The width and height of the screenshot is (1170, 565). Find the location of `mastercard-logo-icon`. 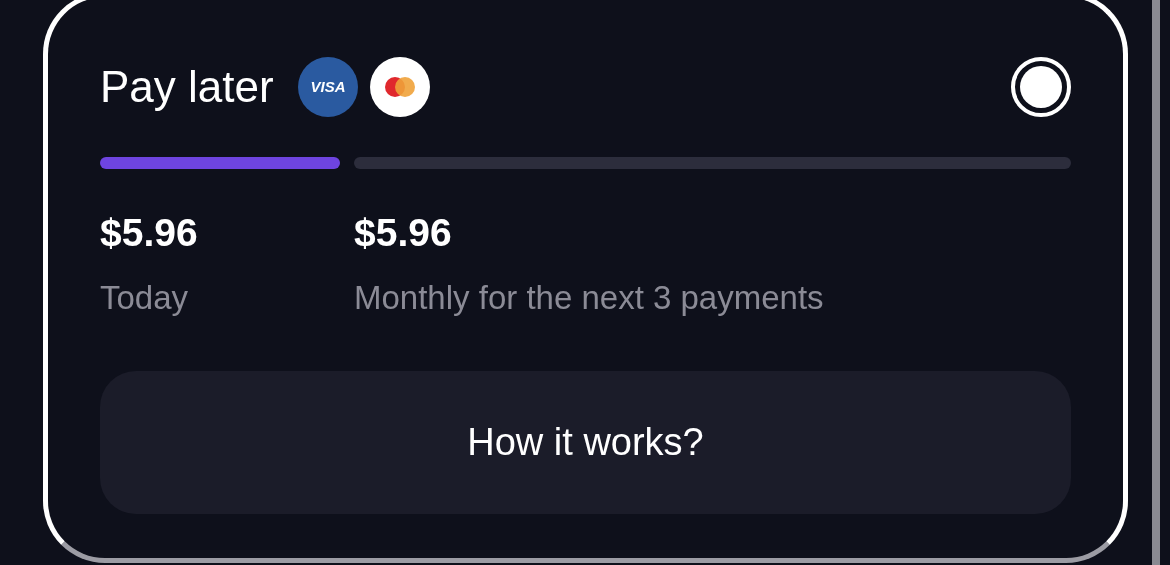

mastercard-logo-icon is located at coordinates (399, 87).